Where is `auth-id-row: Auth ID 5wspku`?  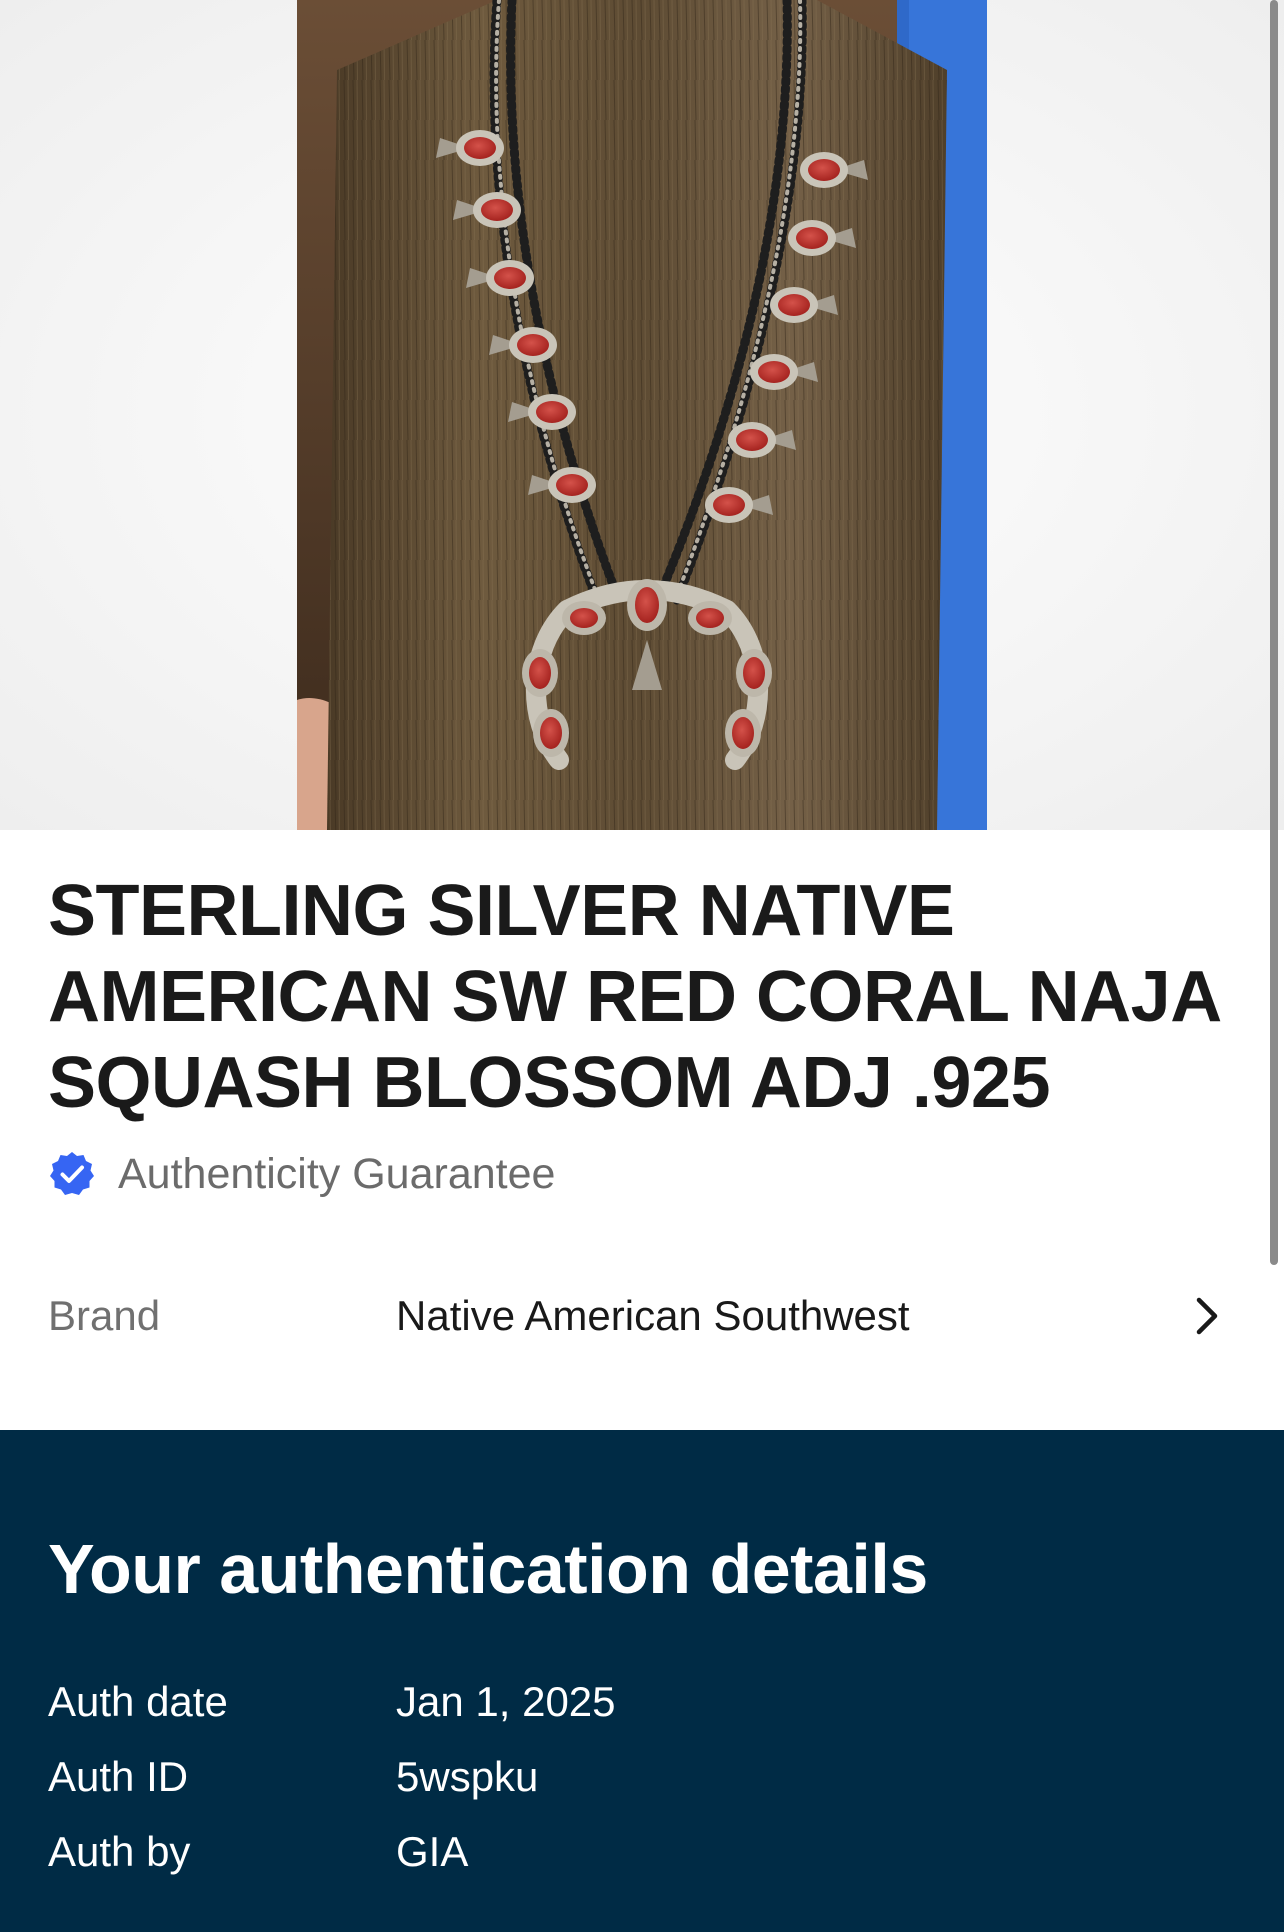
auth-id-row: Auth ID 5wspku is located at coordinates (642, 1777).